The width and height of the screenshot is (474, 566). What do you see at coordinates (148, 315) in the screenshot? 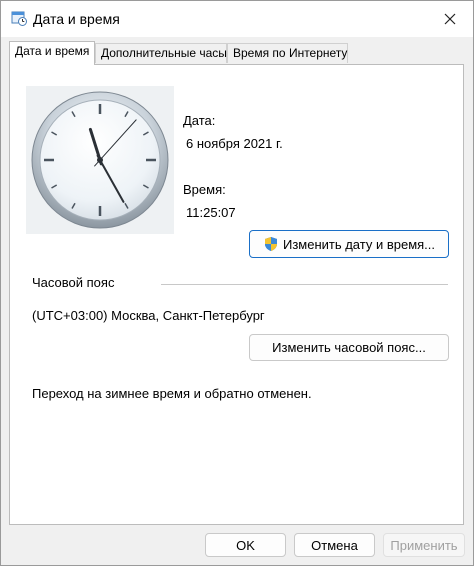
I see `timezone-value: (UTC+03:00) Москва, Санкт-Петербург` at bounding box center [148, 315].